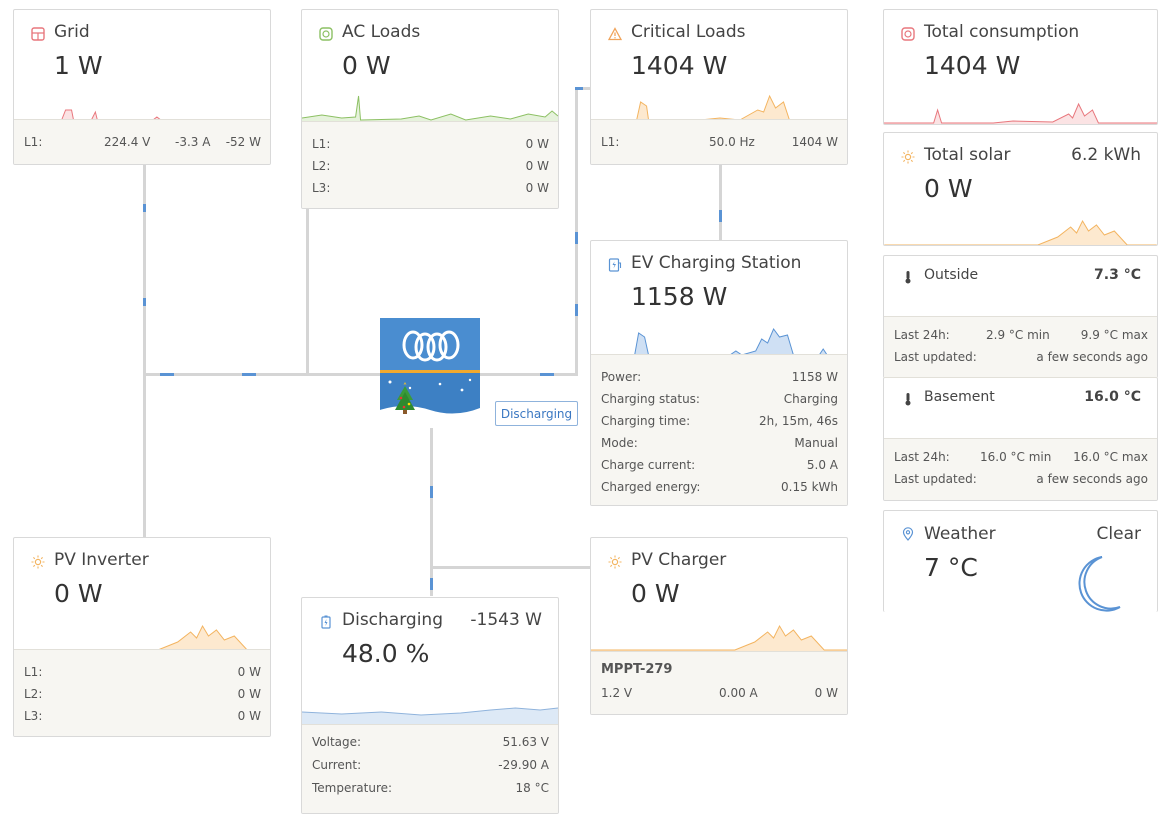 This screenshot has height=822, width=1168. I want to click on basement-temperature: 16.0 °C, so click(1112, 397).